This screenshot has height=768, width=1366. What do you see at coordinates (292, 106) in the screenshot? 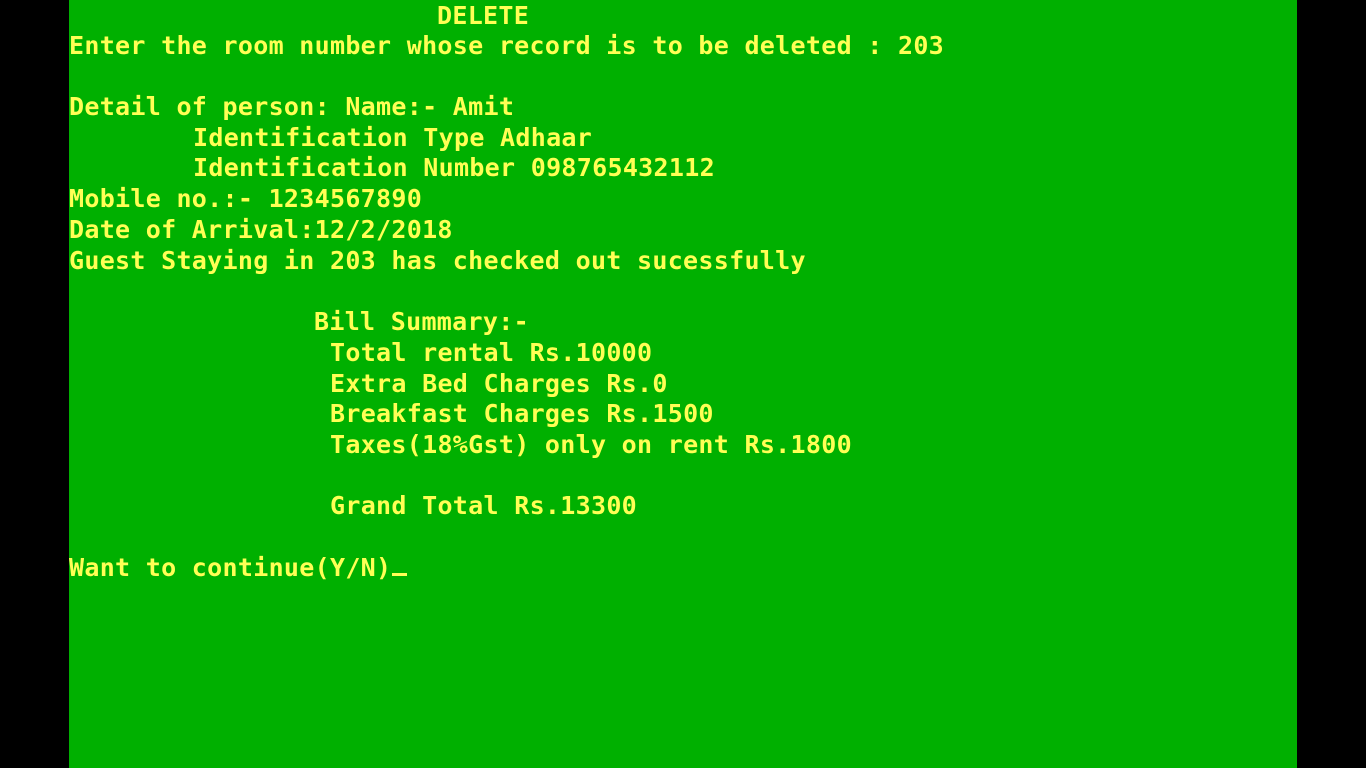
I see `person-name: Detail of person: Name:- Amit` at bounding box center [292, 106].